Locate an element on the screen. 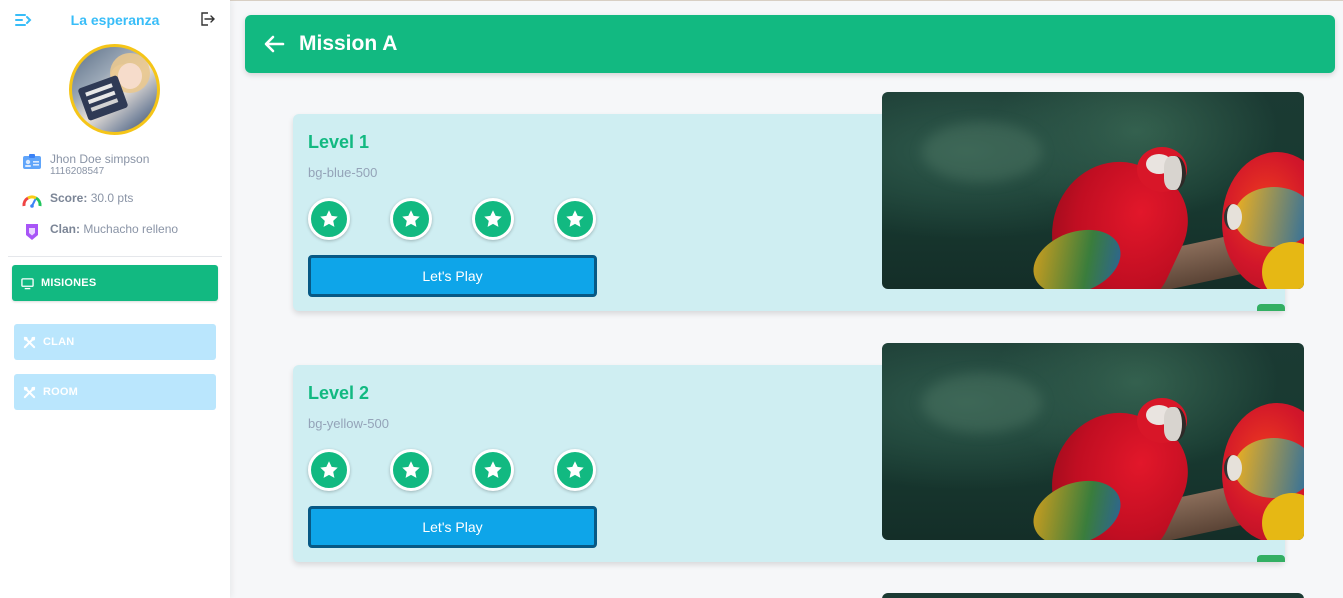 The height and width of the screenshot is (598, 1343). score-label: Score: is located at coordinates (69, 198).